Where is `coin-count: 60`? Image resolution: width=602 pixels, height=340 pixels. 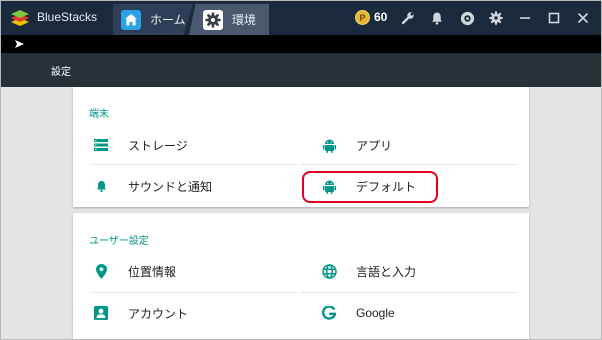
coin-count: 60 is located at coordinates (380, 17).